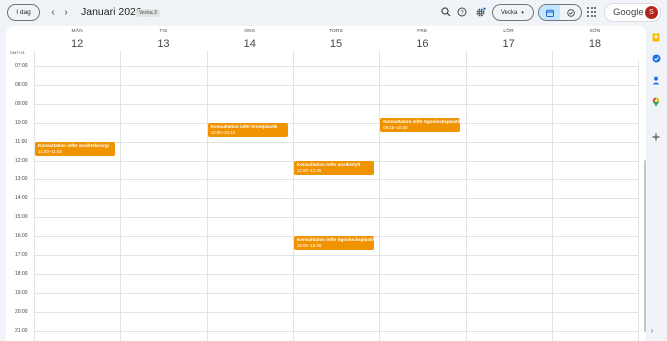  Describe the element at coordinates (21, 122) in the screenshot. I see `hour-label: 10:00` at that location.